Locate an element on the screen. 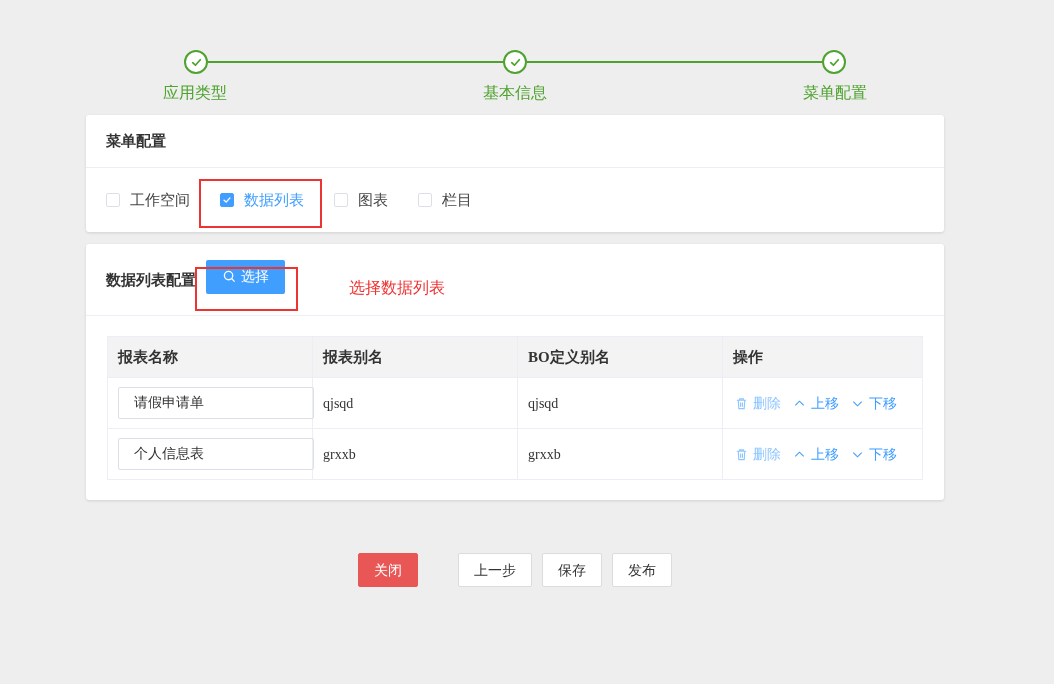 The width and height of the screenshot is (1054, 684). checkbox-option: 工作空间 is located at coordinates (148, 200).